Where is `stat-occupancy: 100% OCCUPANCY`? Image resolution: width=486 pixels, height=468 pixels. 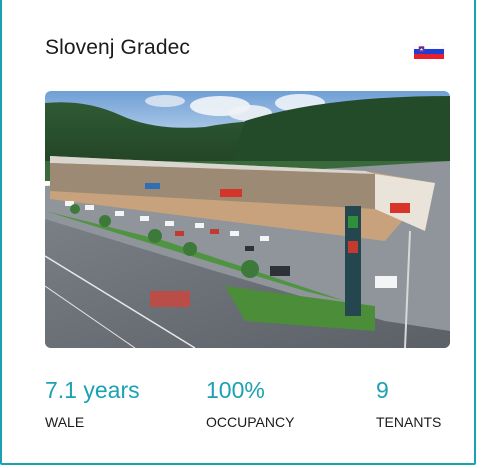 stat-occupancy: 100% OCCUPANCY is located at coordinates (250, 403).